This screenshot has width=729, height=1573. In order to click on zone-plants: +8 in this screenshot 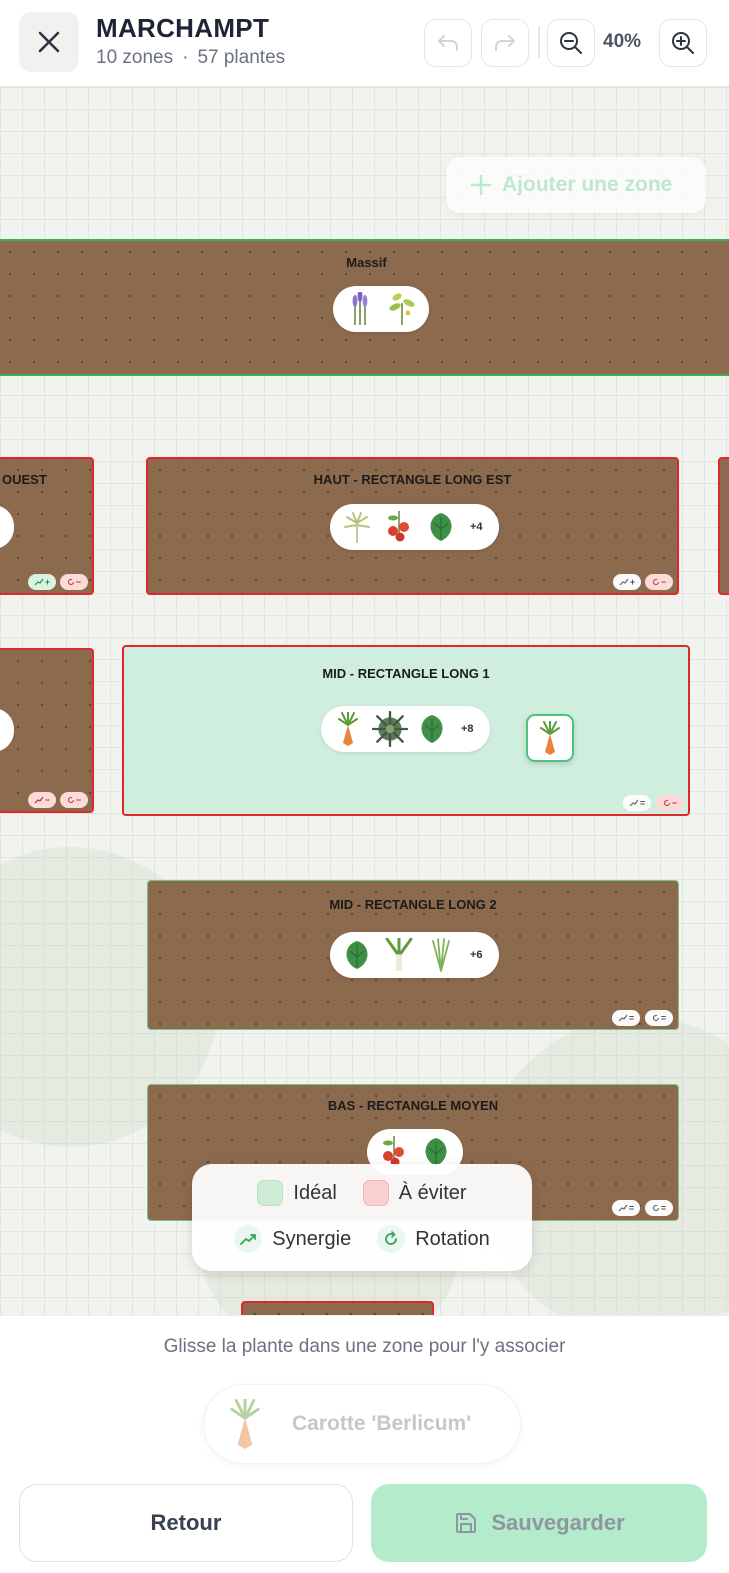, I will do `click(405, 729)`.